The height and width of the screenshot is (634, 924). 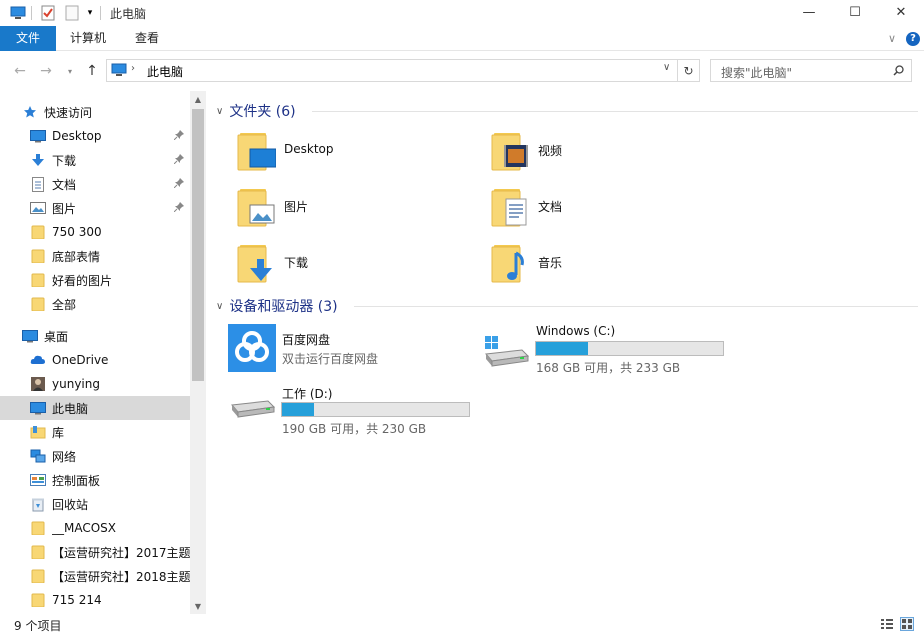 What do you see at coordinates (198, 245) in the screenshot?
I see `scroll-thumb` at bounding box center [198, 245].